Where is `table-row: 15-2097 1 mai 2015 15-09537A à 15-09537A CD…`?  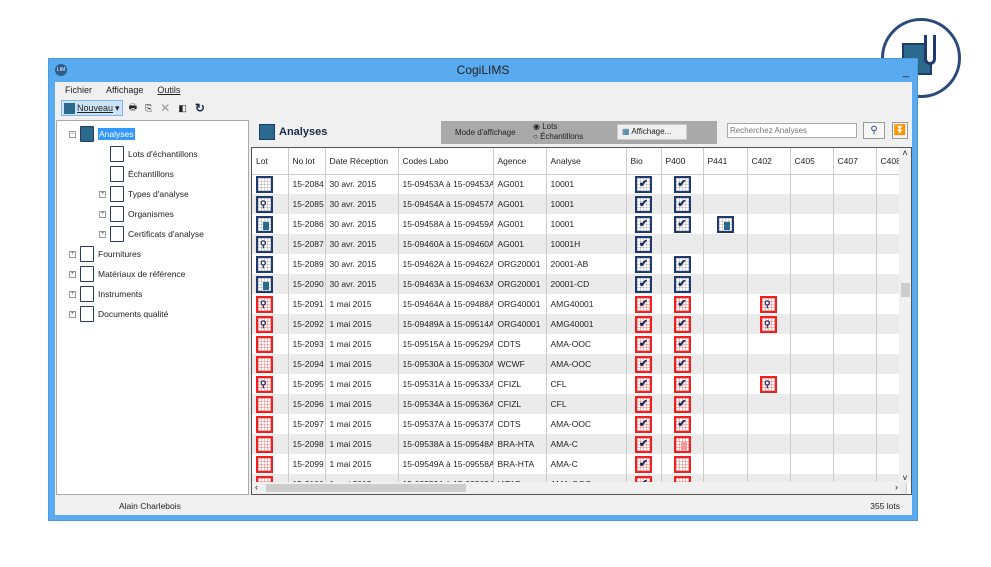
table-row: 15-2097 1 mai 2015 15-09537A à 15-09537A CD… is located at coordinates (579, 424).